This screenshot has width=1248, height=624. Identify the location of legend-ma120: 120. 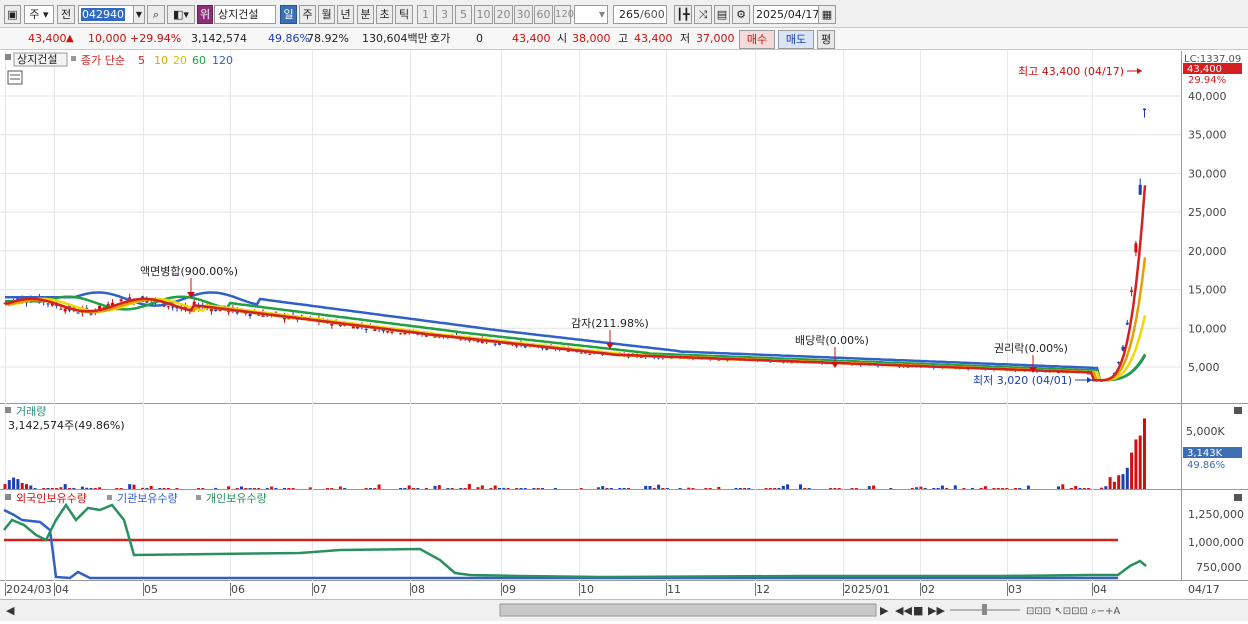
(222, 60).